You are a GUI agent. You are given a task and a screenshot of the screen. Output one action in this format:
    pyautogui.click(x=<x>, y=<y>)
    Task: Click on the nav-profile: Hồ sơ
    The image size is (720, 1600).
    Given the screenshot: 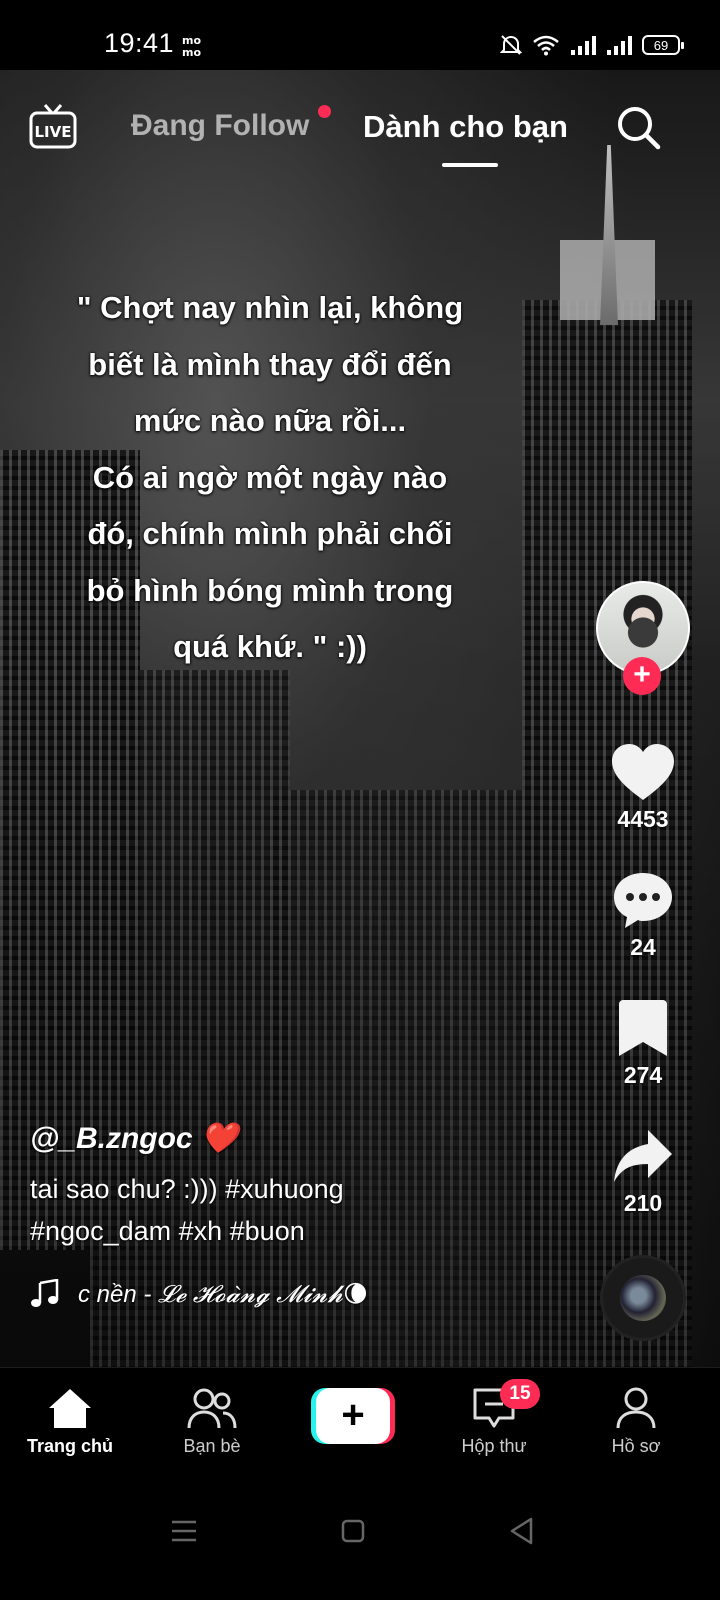 What is the action you would take?
    pyautogui.click(x=636, y=1421)
    